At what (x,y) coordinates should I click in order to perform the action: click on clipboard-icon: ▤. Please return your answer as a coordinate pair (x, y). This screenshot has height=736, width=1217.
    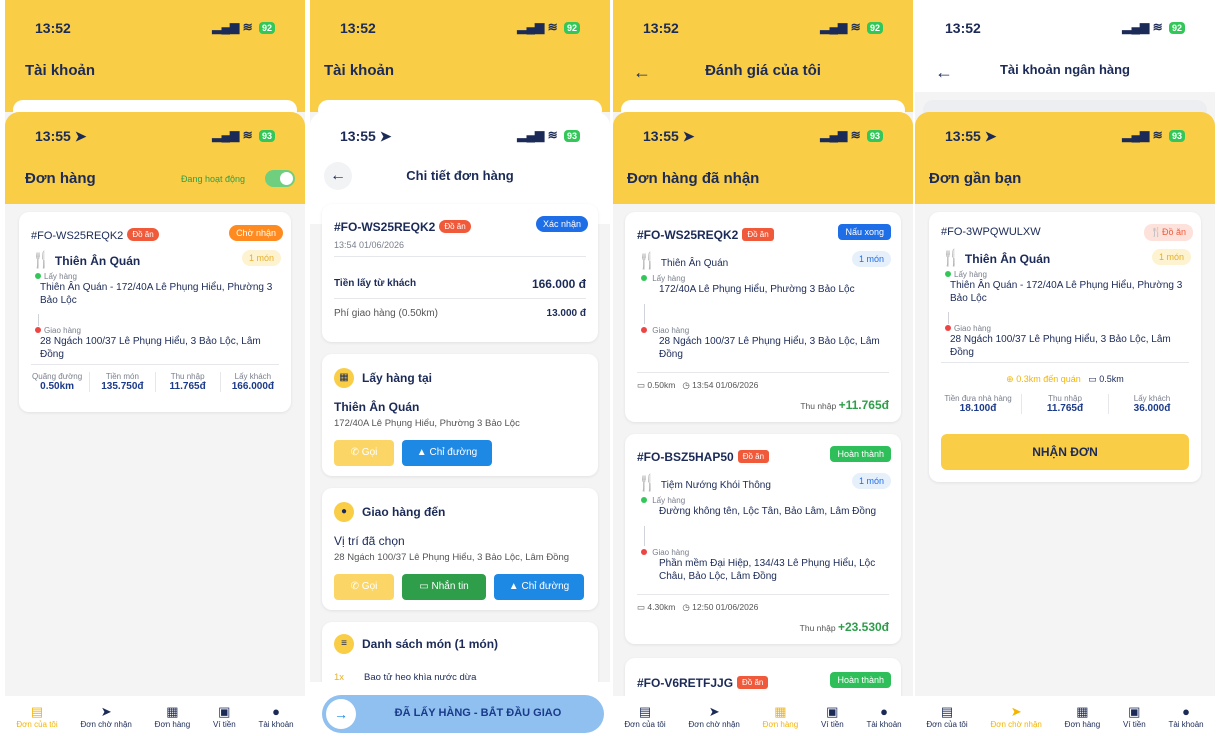
    Looking at the image, I should click on (37, 711).